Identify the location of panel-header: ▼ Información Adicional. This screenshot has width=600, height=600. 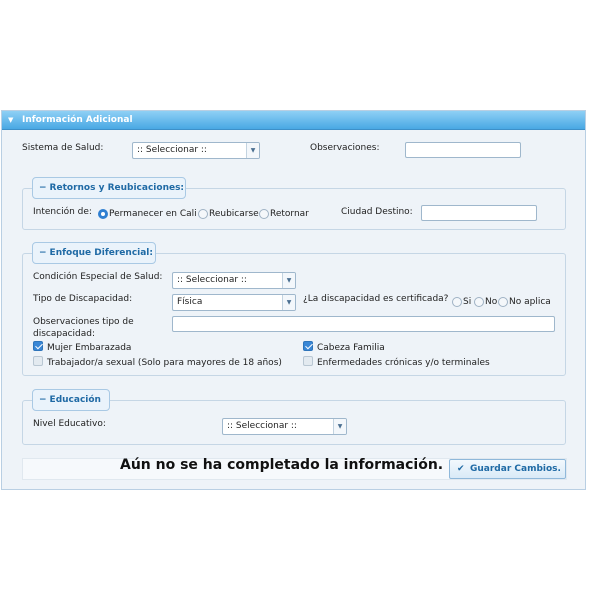
(293, 120).